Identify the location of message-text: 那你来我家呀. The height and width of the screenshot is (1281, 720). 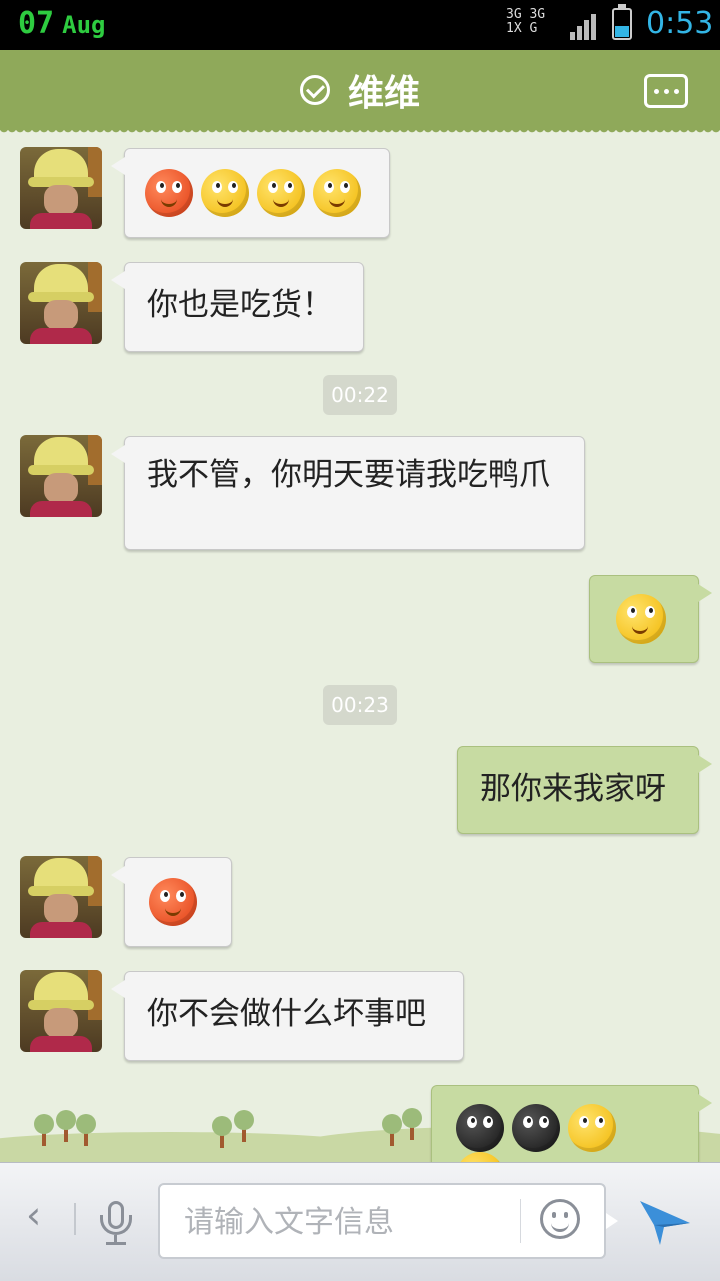
(573, 789).